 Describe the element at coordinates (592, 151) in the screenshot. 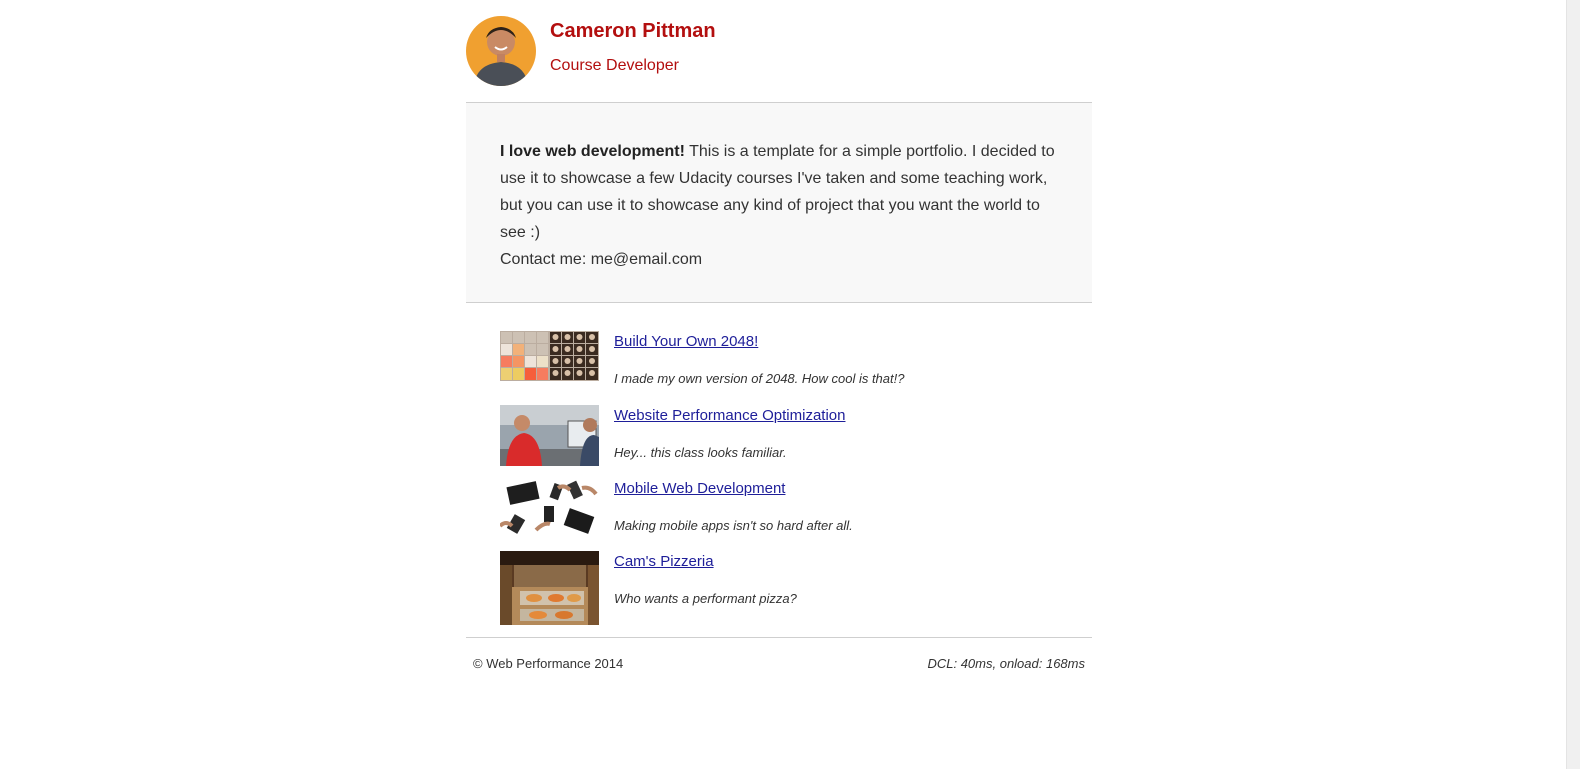

I see `intro-lead: I love web development!` at that location.